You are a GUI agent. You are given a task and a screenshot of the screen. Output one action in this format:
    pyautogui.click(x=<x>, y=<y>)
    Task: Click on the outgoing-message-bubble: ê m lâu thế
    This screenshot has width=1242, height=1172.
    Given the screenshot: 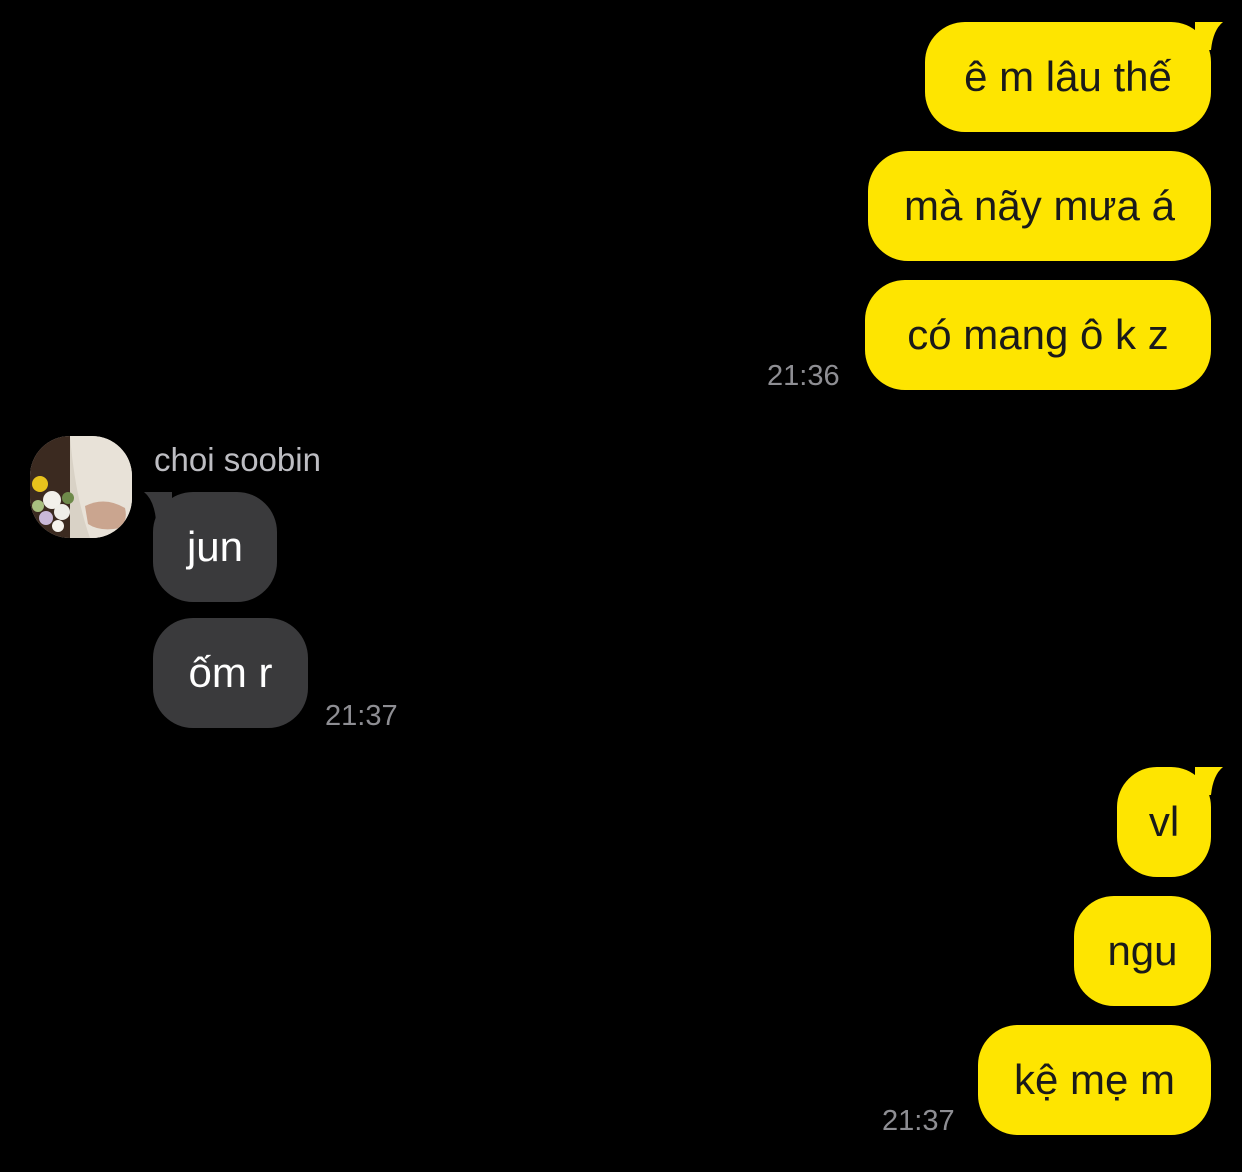 What is the action you would take?
    pyautogui.click(x=1068, y=77)
    